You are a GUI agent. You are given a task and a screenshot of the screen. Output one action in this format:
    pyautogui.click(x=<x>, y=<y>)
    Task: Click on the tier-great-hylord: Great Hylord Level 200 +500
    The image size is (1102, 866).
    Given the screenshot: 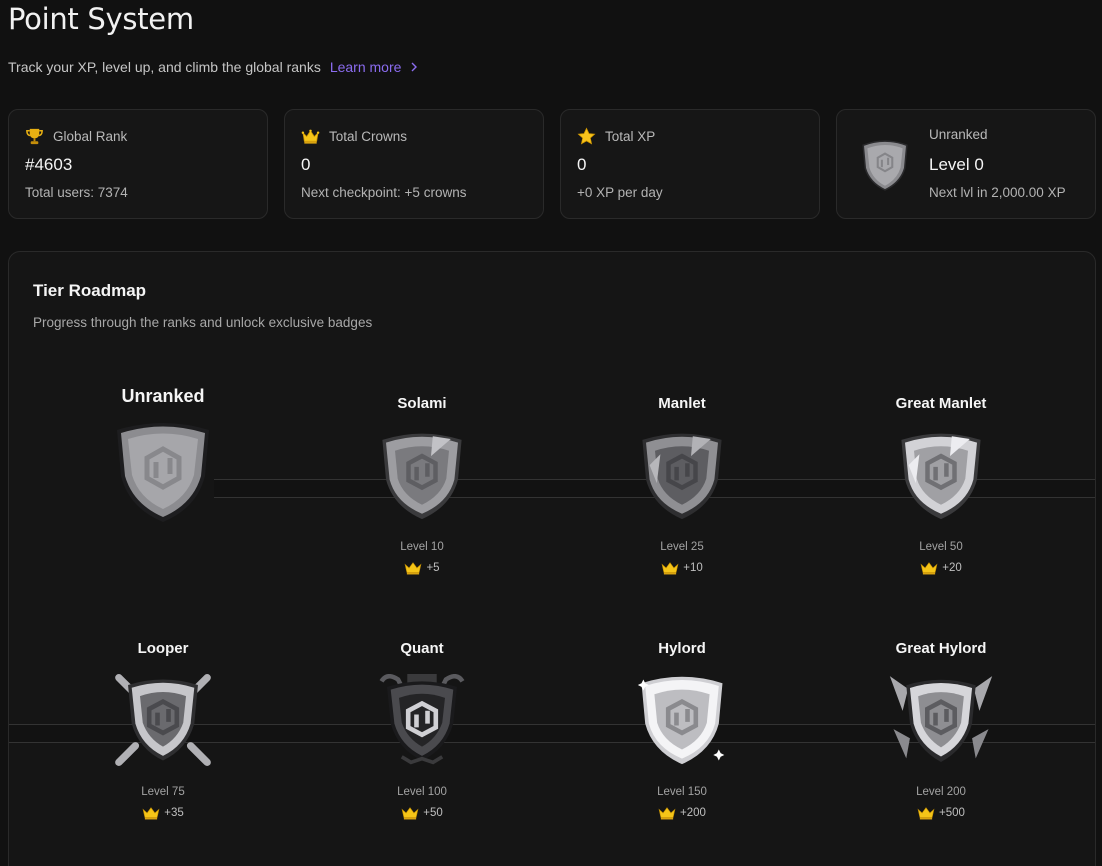 What is the action you would take?
    pyautogui.click(x=941, y=730)
    